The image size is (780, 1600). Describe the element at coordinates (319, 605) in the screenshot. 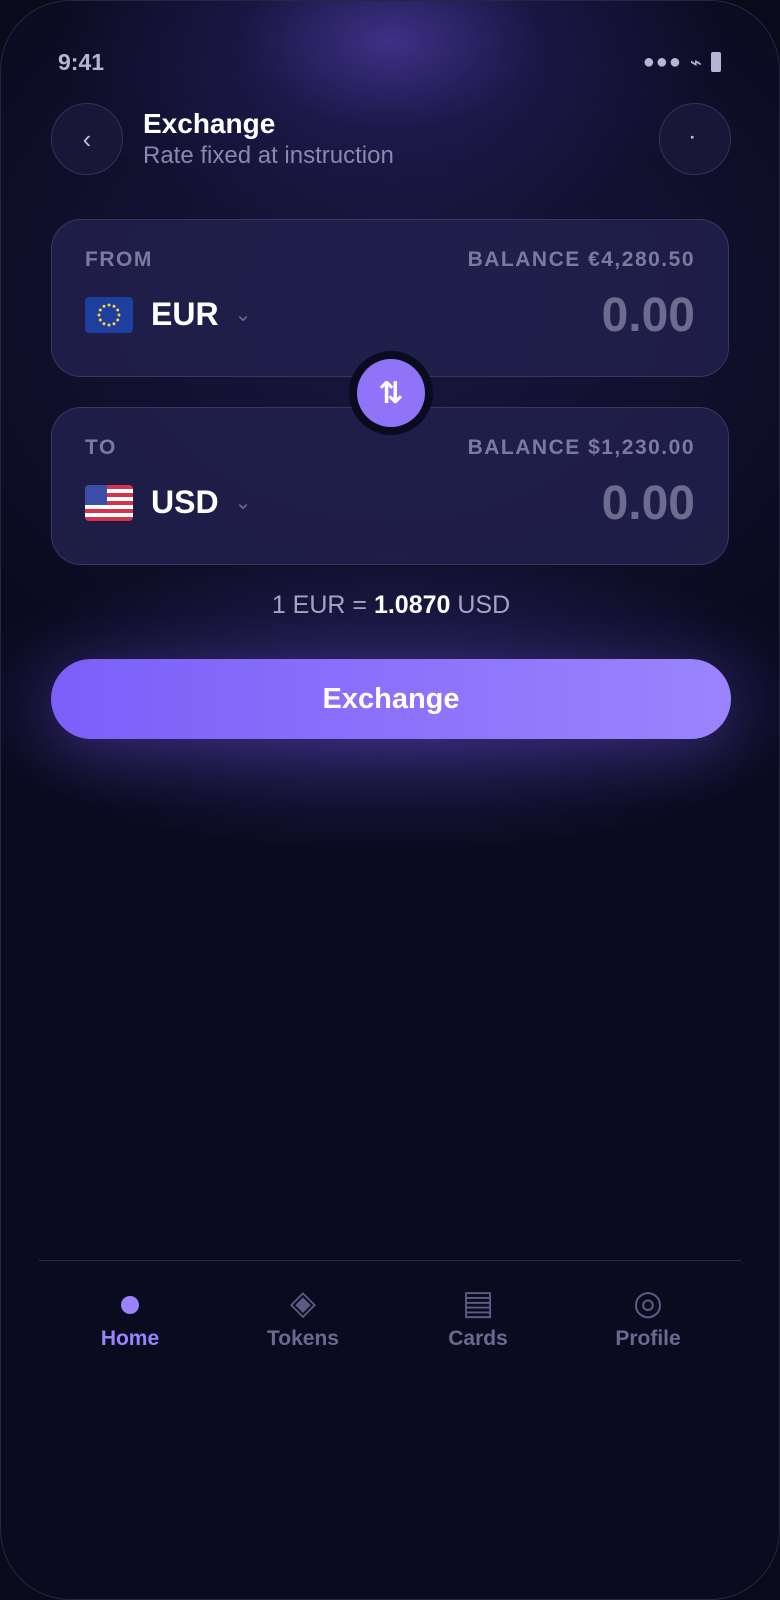

I see `rate-prefix: 1 EUR =` at that location.